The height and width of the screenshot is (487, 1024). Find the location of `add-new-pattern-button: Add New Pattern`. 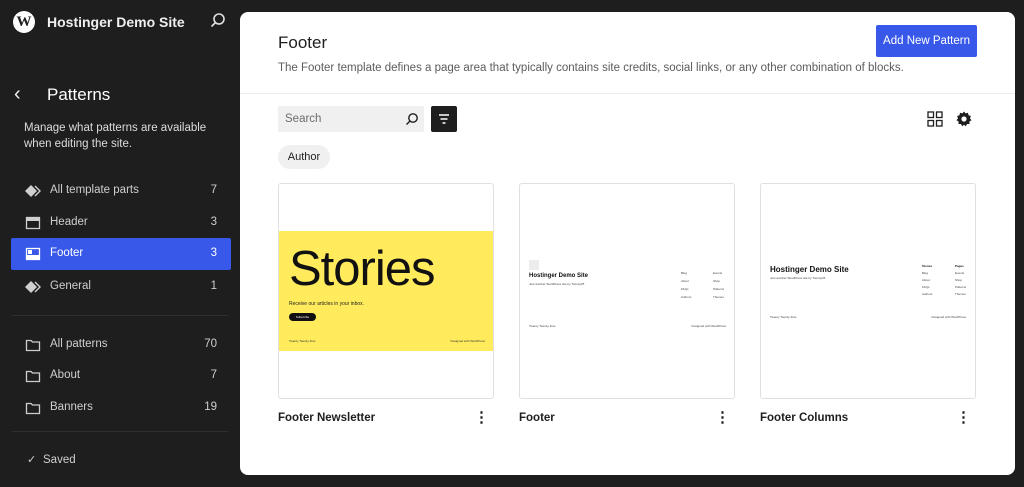

add-new-pattern-button: Add New Pattern is located at coordinates (926, 41).